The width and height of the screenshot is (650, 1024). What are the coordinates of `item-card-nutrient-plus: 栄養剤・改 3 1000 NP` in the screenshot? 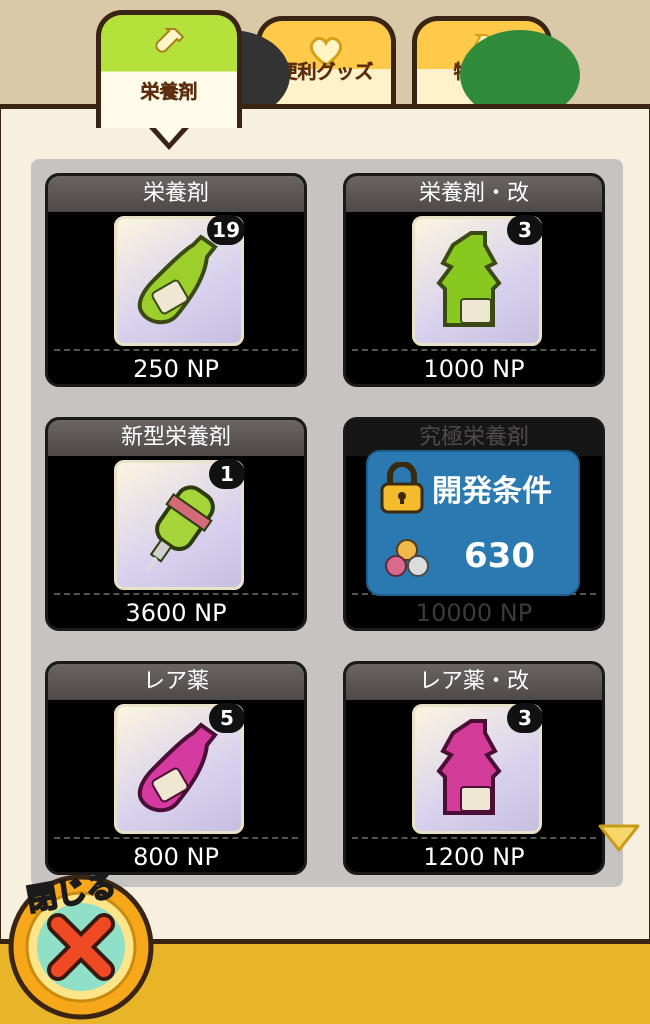 It's located at (474, 280).